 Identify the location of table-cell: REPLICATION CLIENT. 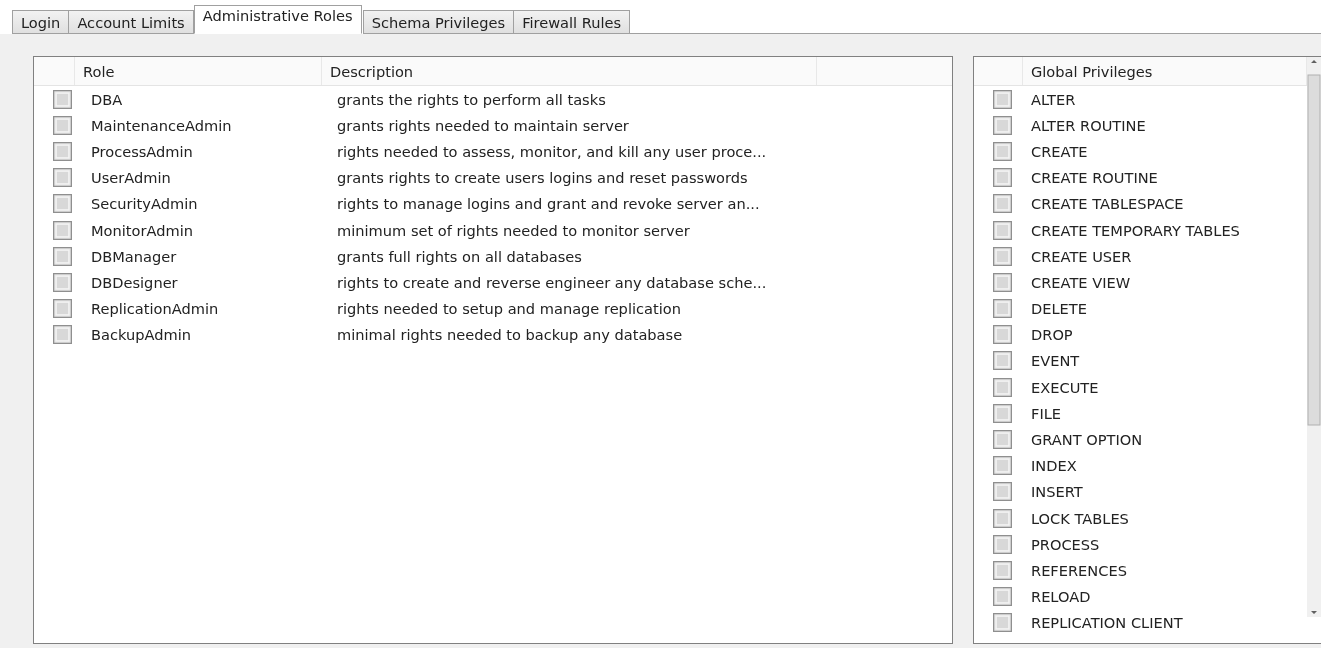
(1107, 623).